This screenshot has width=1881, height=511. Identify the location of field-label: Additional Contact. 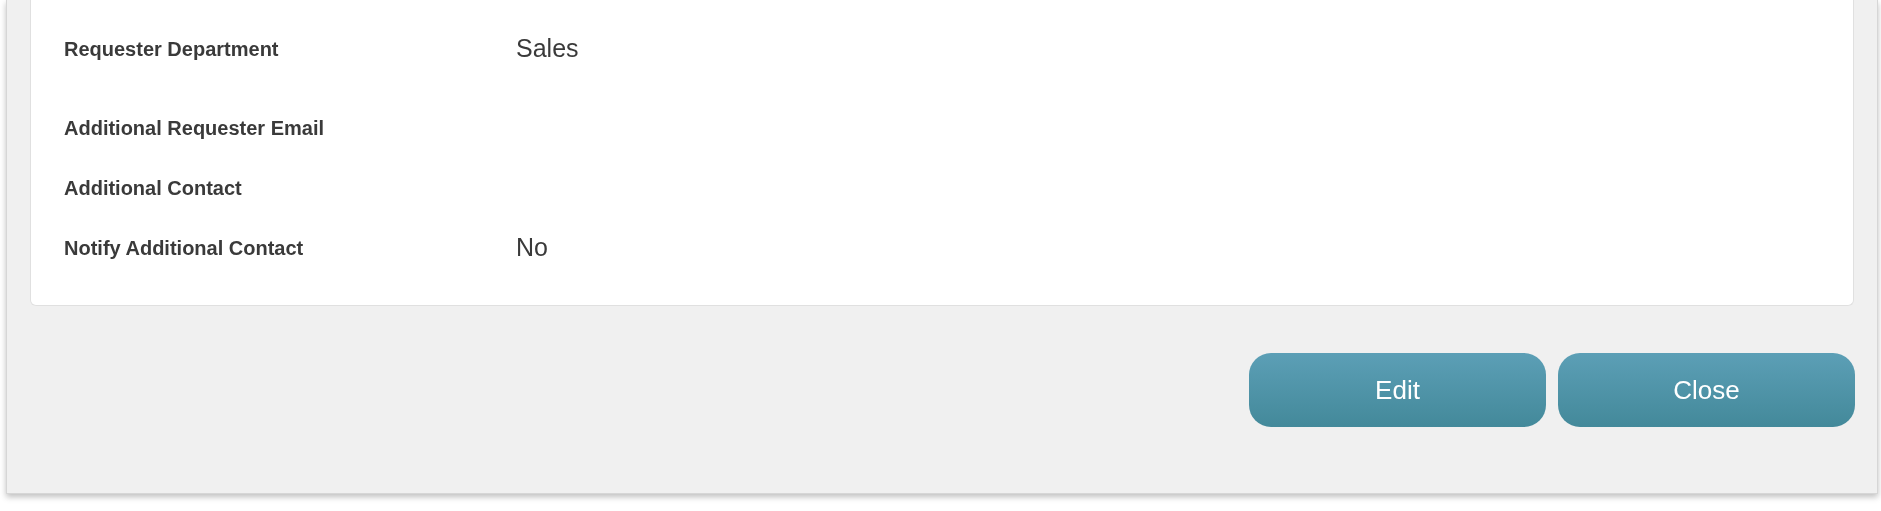
(153, 188).